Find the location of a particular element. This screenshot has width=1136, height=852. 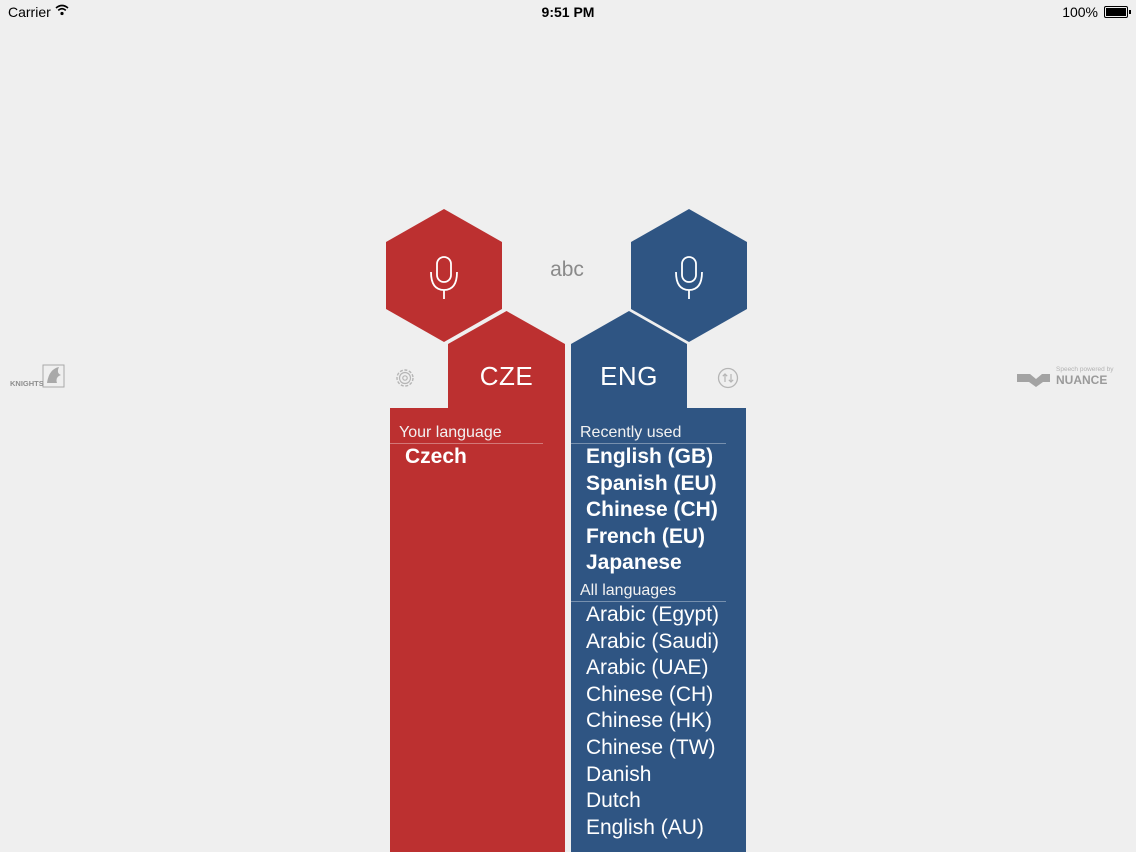

list-item: Chinese (HK) is located at coordinates (666, 721).